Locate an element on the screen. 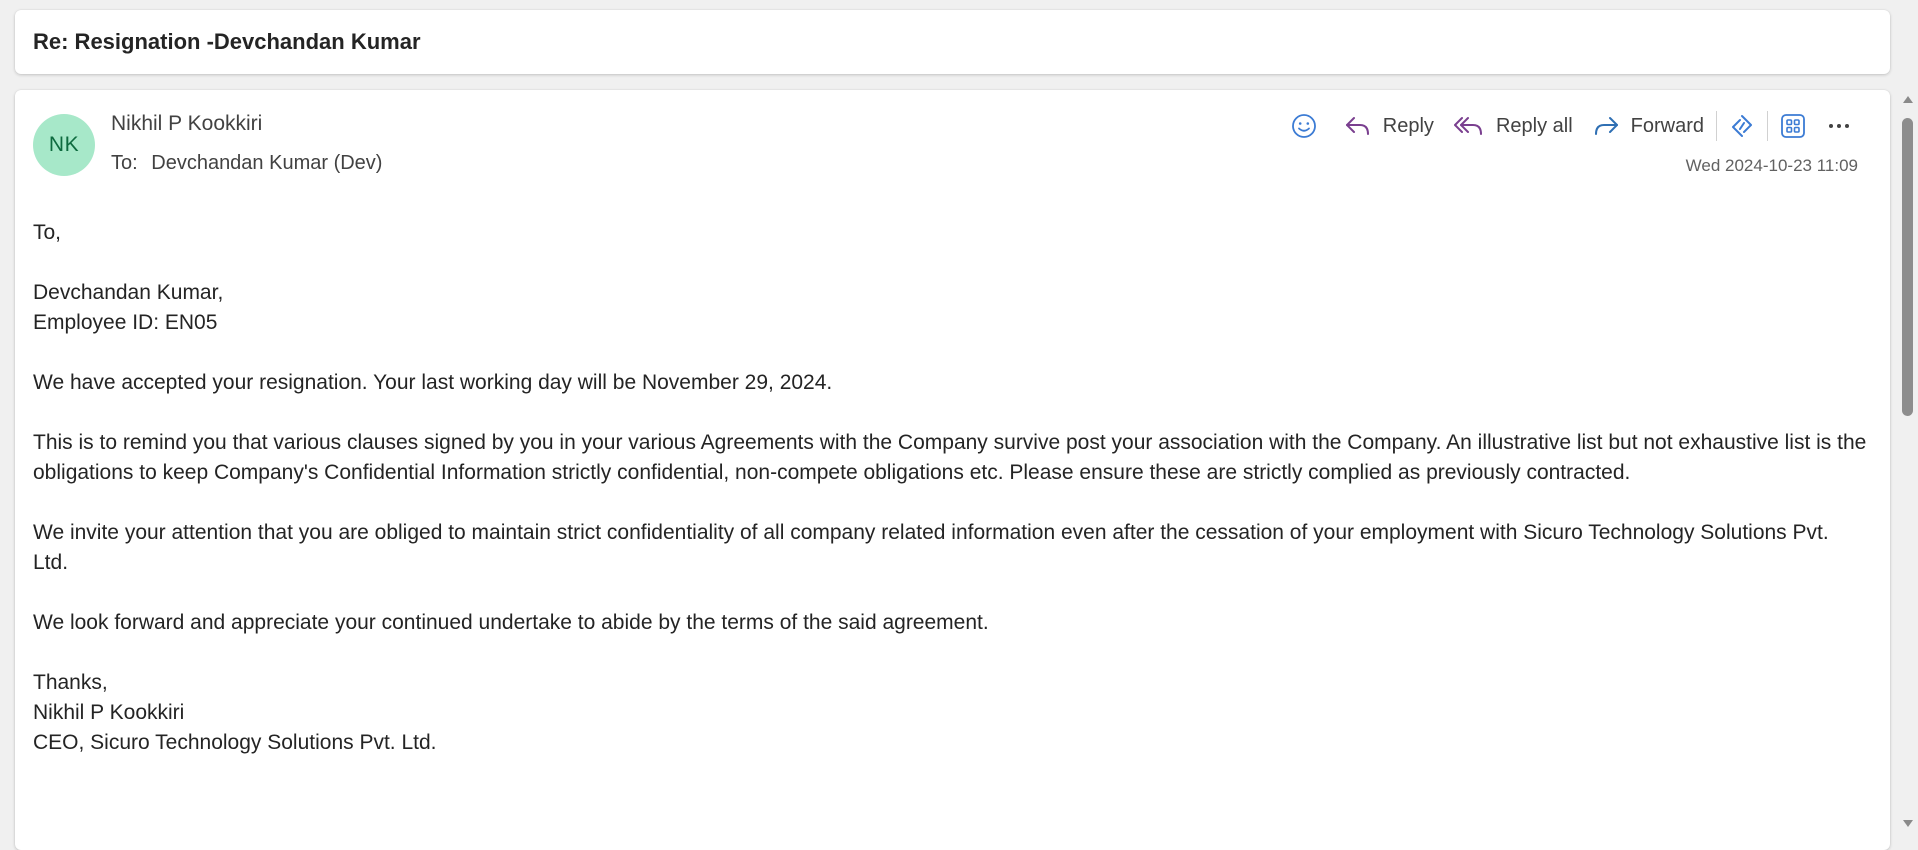 This screenshot has width=1918, height=850. reply-all-arrow-icon is located at coordinates (1468, 126).